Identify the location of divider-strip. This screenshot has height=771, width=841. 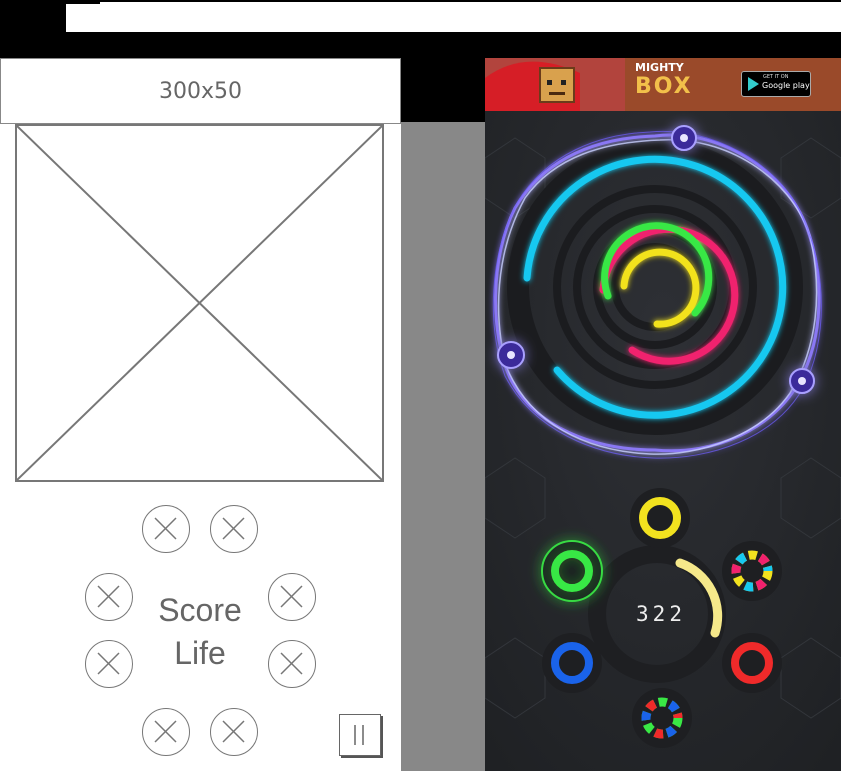
(443, 446).